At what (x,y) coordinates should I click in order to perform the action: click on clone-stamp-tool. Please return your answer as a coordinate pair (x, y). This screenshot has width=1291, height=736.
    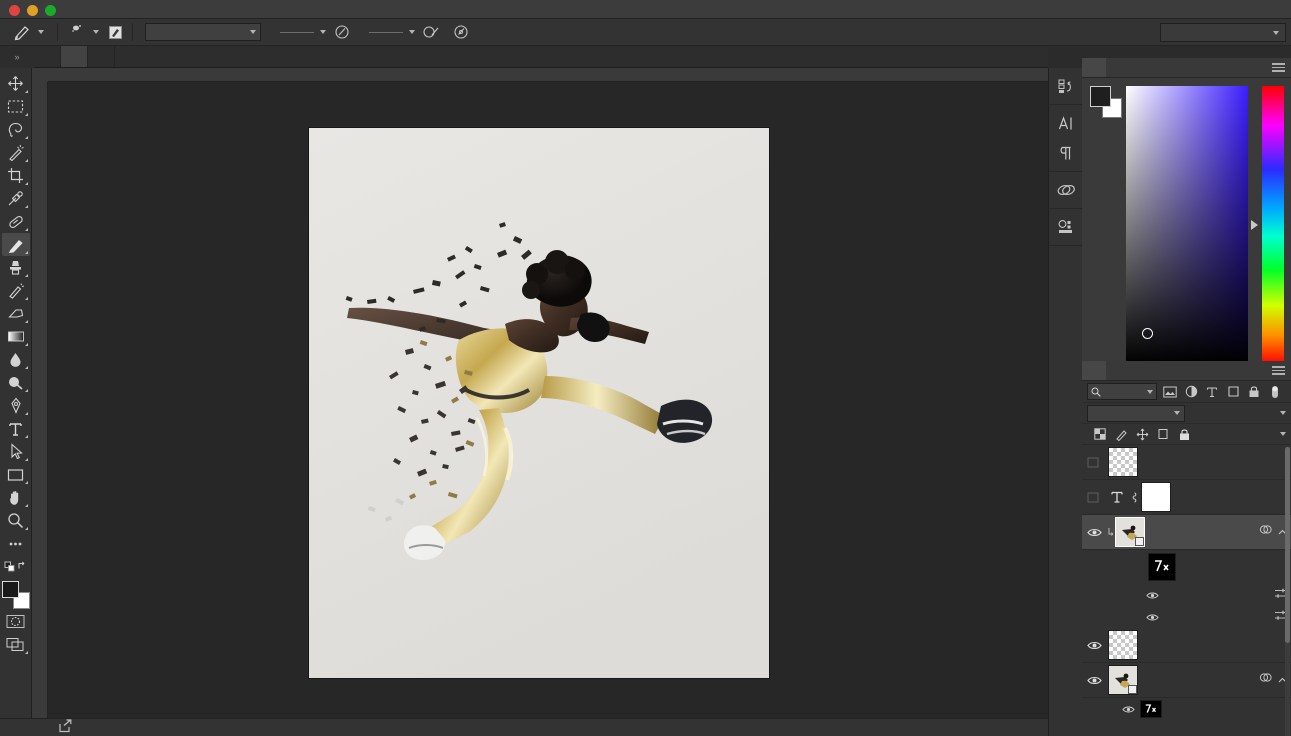
    Looking at the image, I should click on (16, 267).